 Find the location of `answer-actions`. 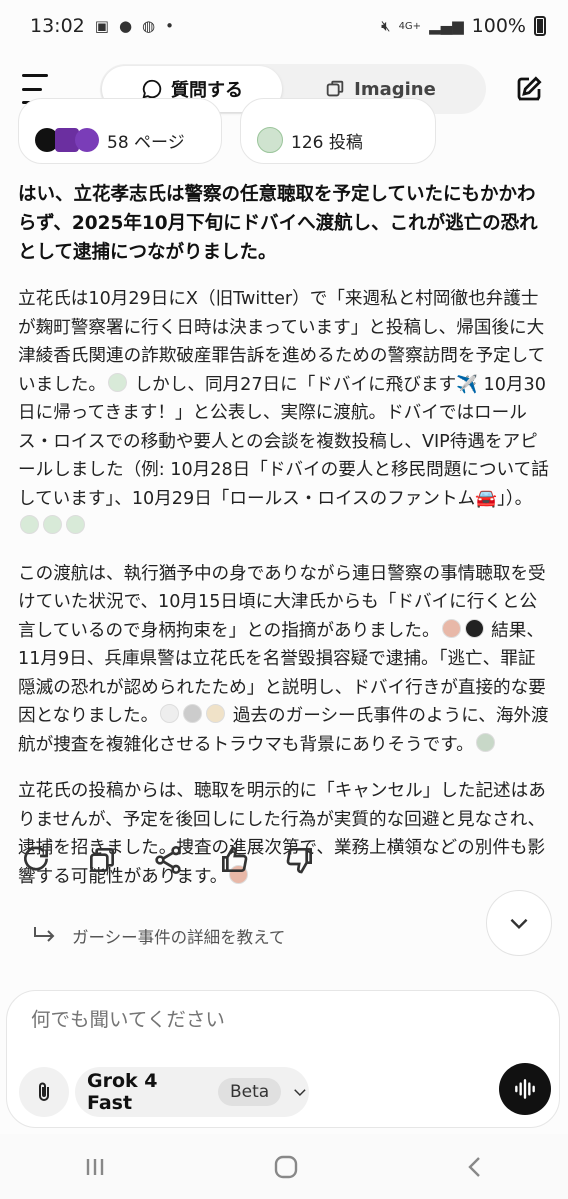

answer-actions is located at coordinates (168, 860).